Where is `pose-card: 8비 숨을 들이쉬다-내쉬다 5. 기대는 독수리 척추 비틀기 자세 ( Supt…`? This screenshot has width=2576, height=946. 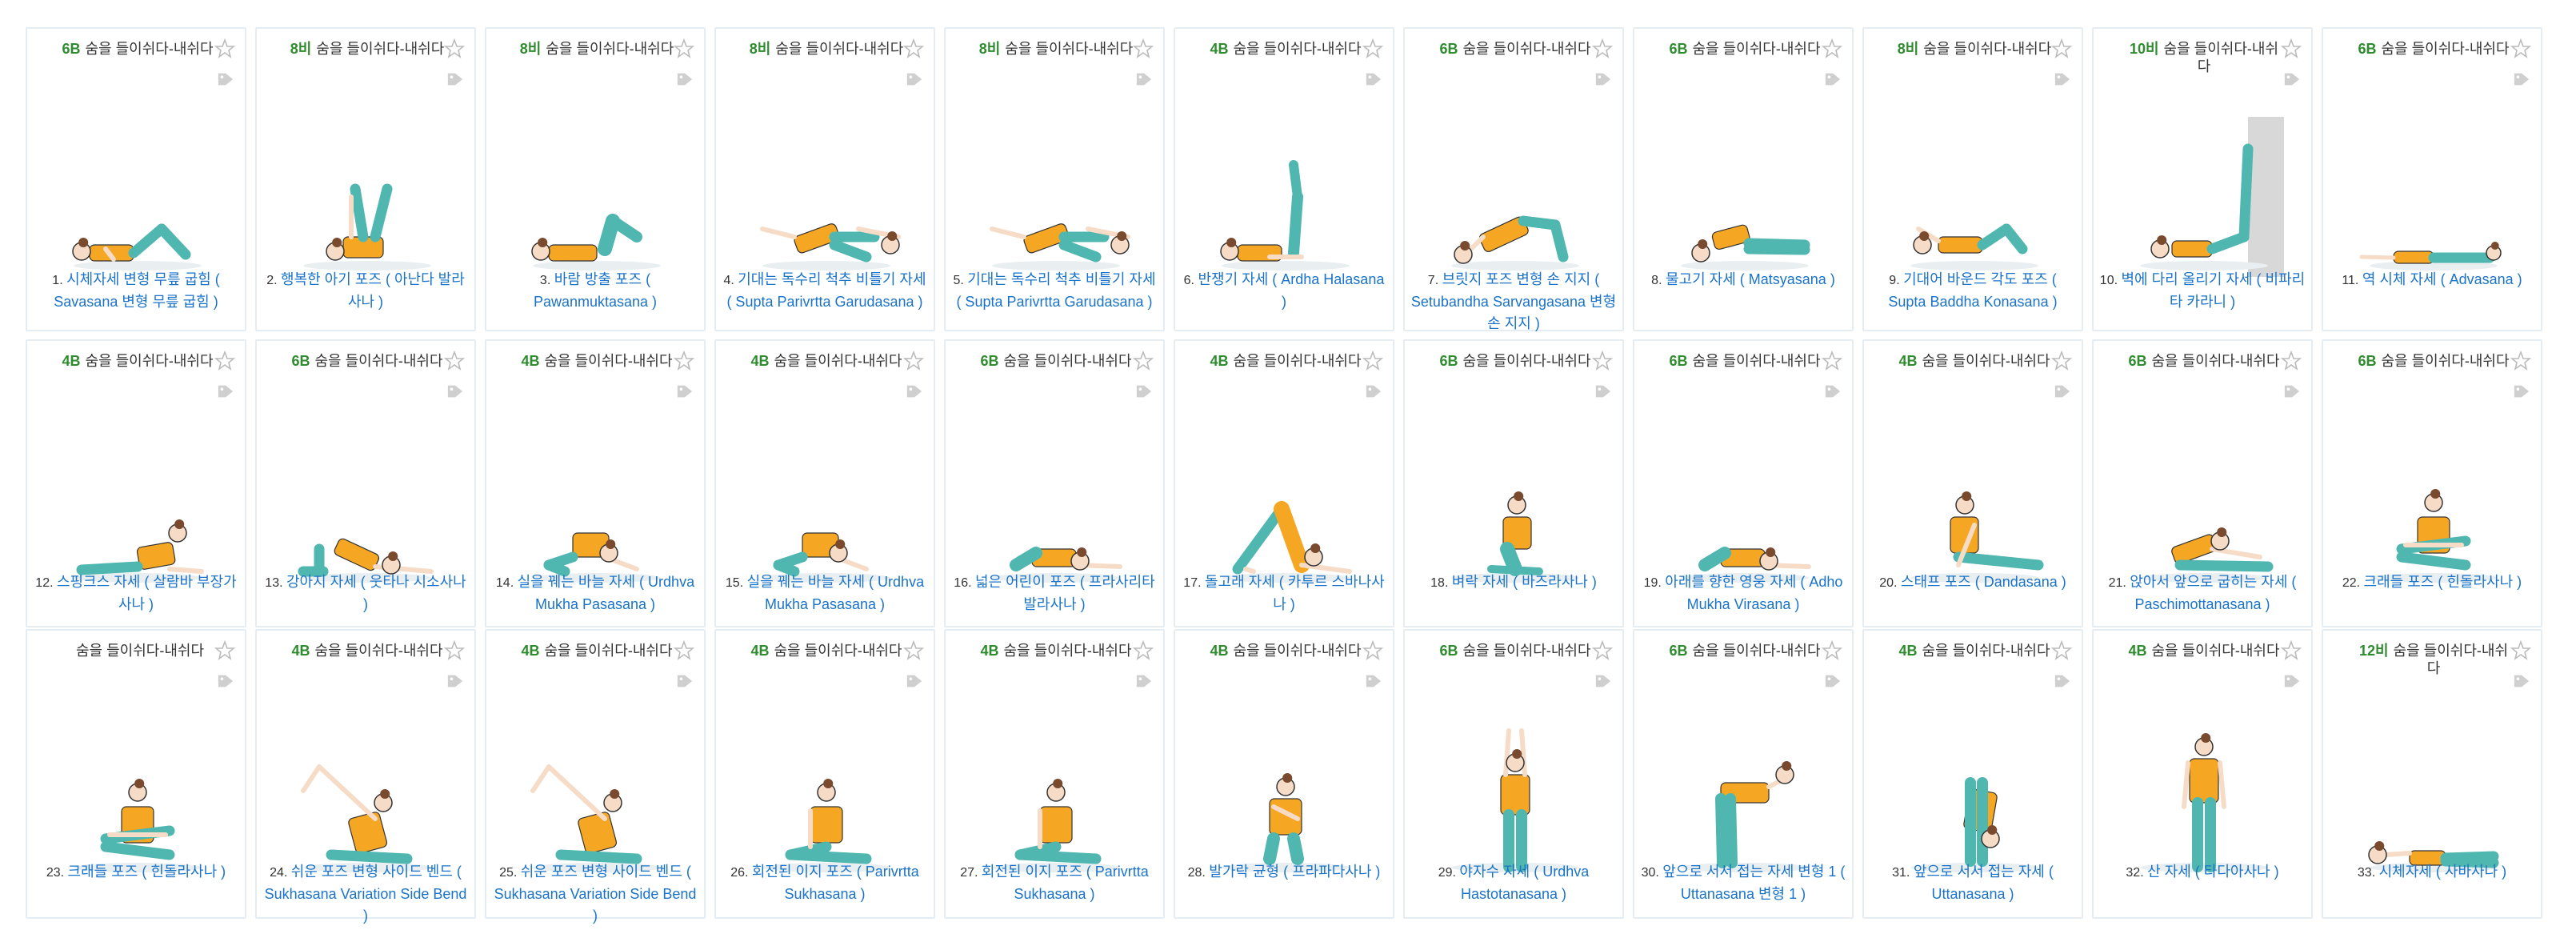
pose-card: 8비 숨을 들이쉬다-내쉬다 5. 기대는 독수리 척추 비틀기 자세 ( Supt… is located at coordinates (1054, 179).